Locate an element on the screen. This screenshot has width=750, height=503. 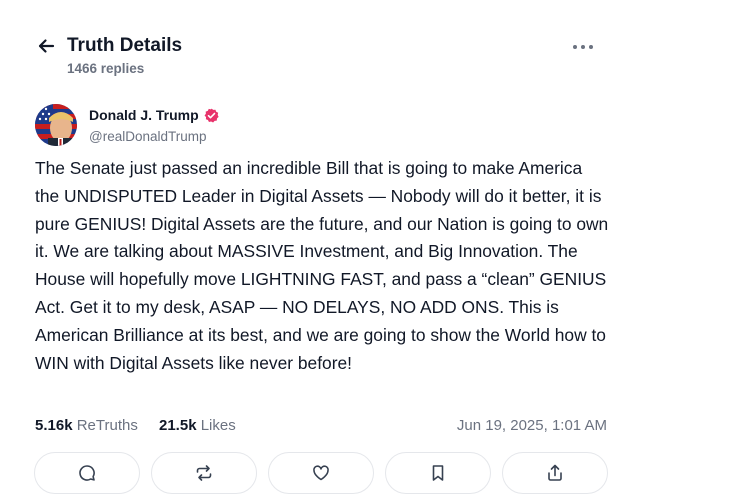
author-handle: @realDonaldTrump is located at coordinates (148, 136).